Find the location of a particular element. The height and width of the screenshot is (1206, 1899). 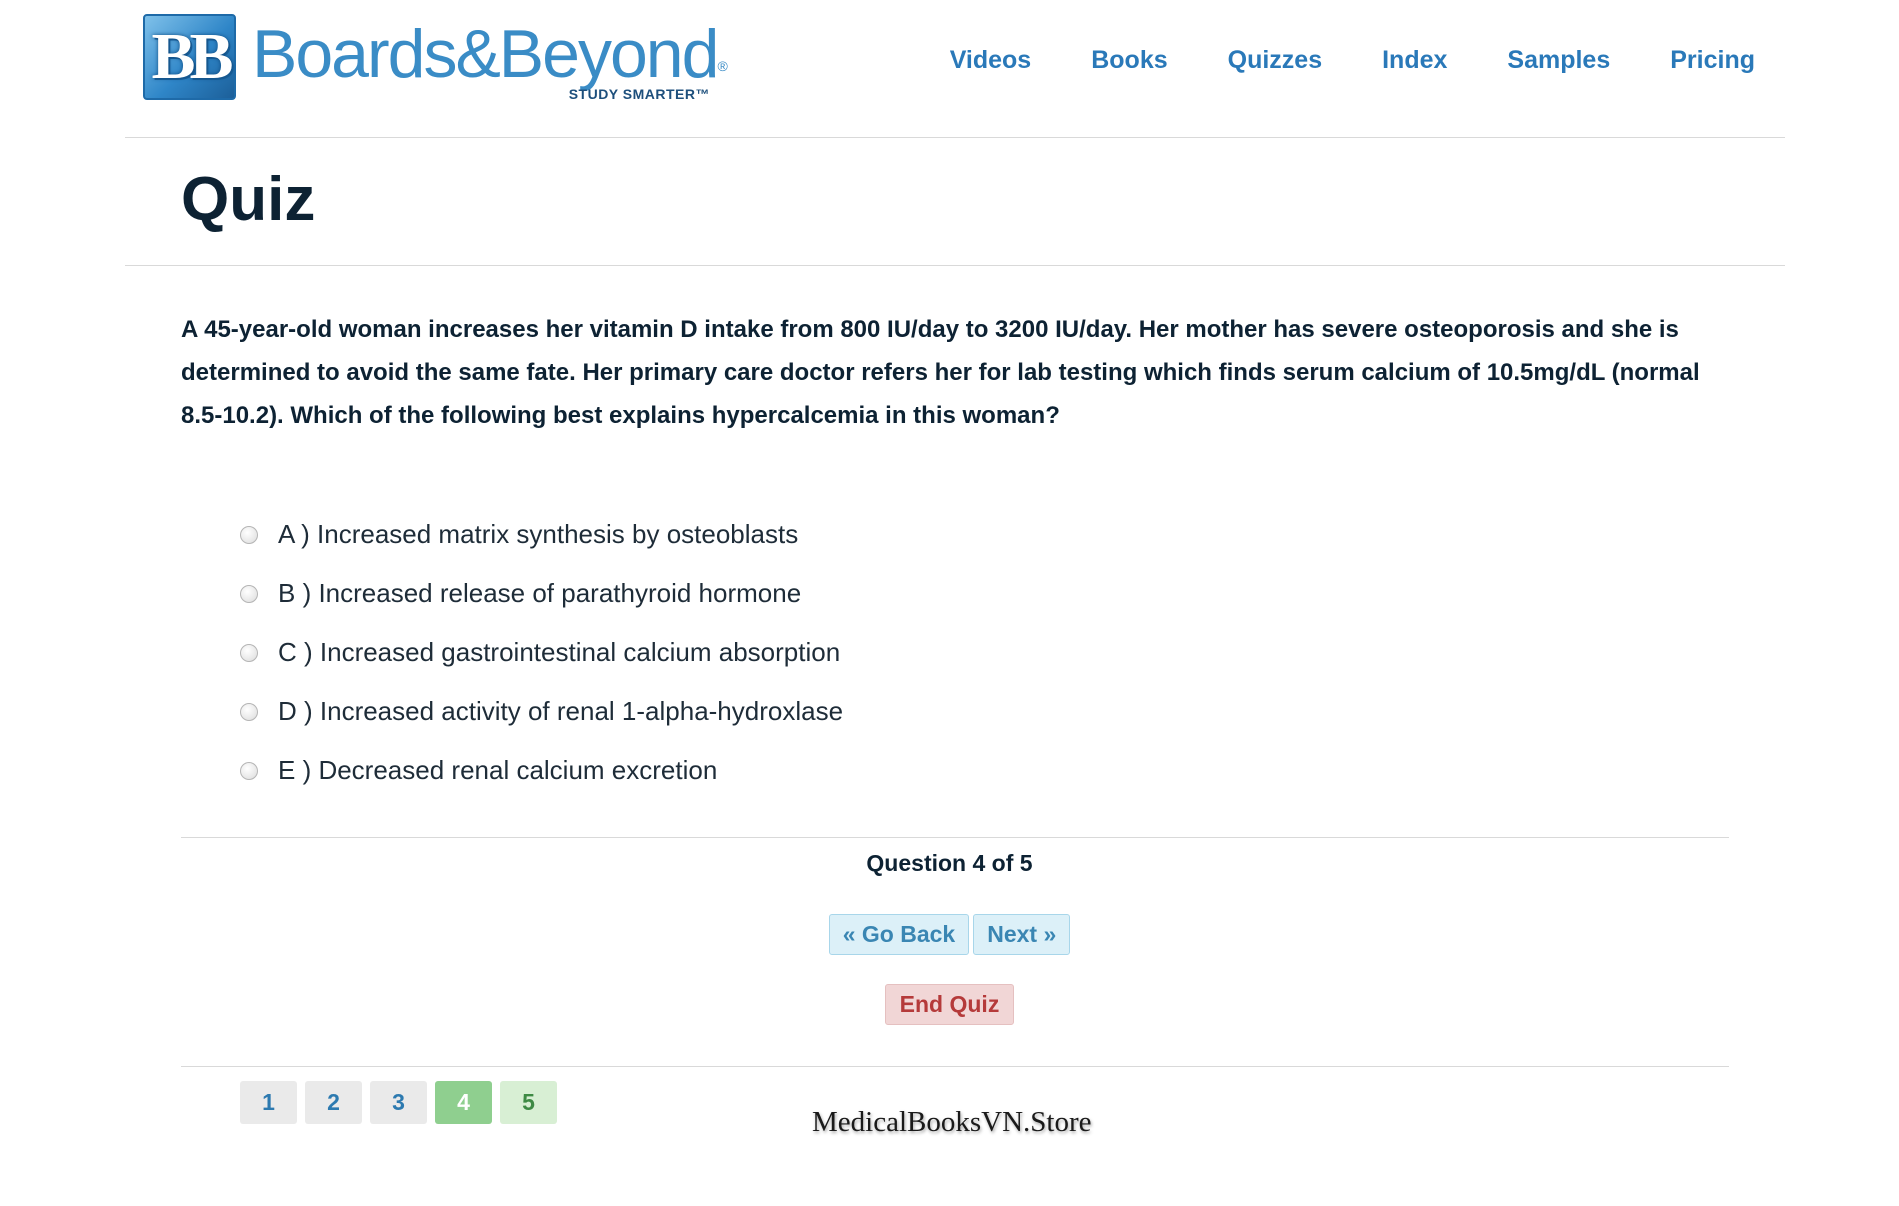

quiz-navigation: « Go Back Next » is located at coordinates (949, 934).